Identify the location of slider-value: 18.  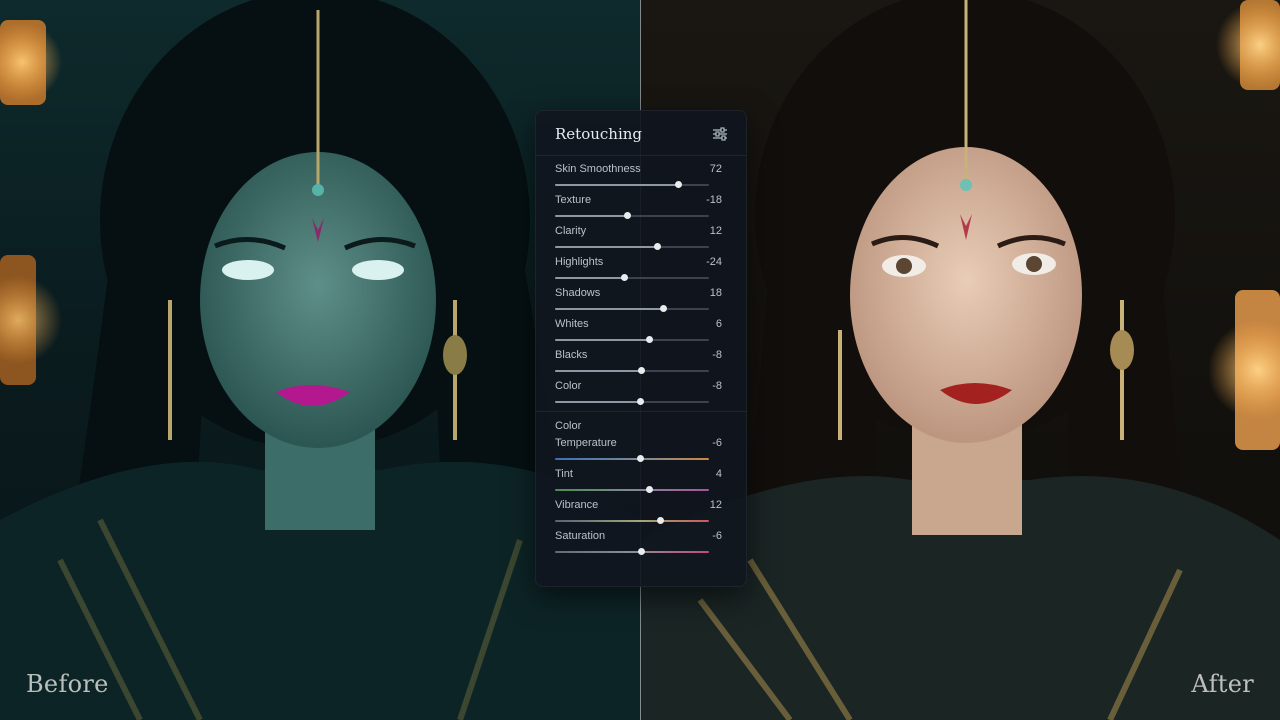
(715, 293).